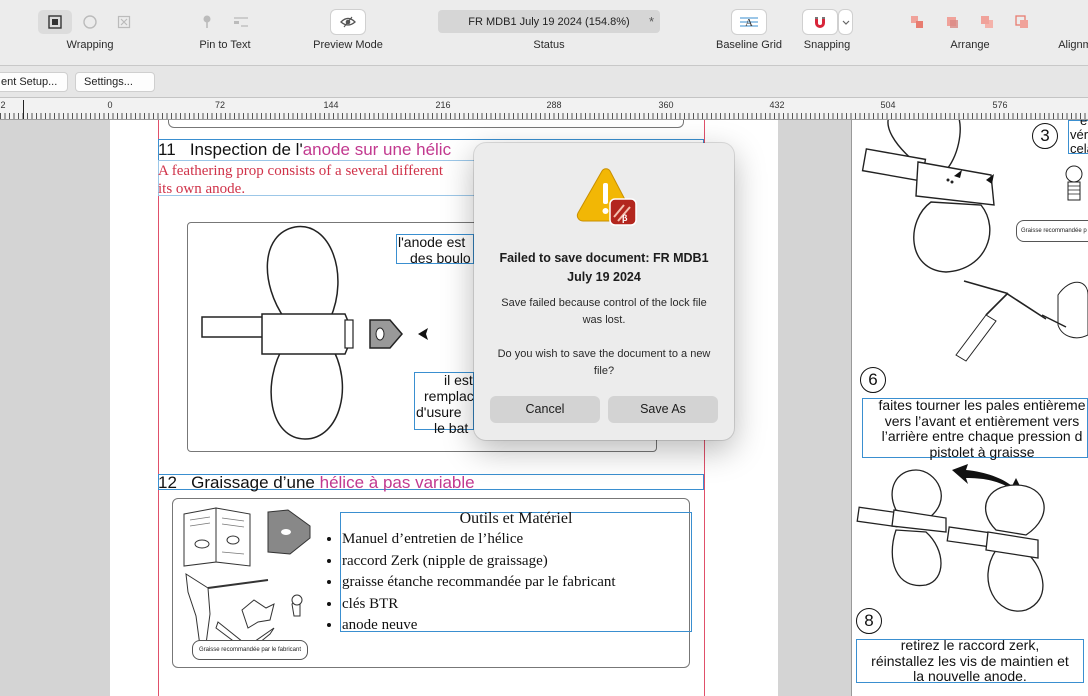 The image size is (1088, 696). What do you see at coordinates (225, 45) in the screenshot?
I see `pin-to-text-label: Pin to Text` at bounding box center [225, 45].